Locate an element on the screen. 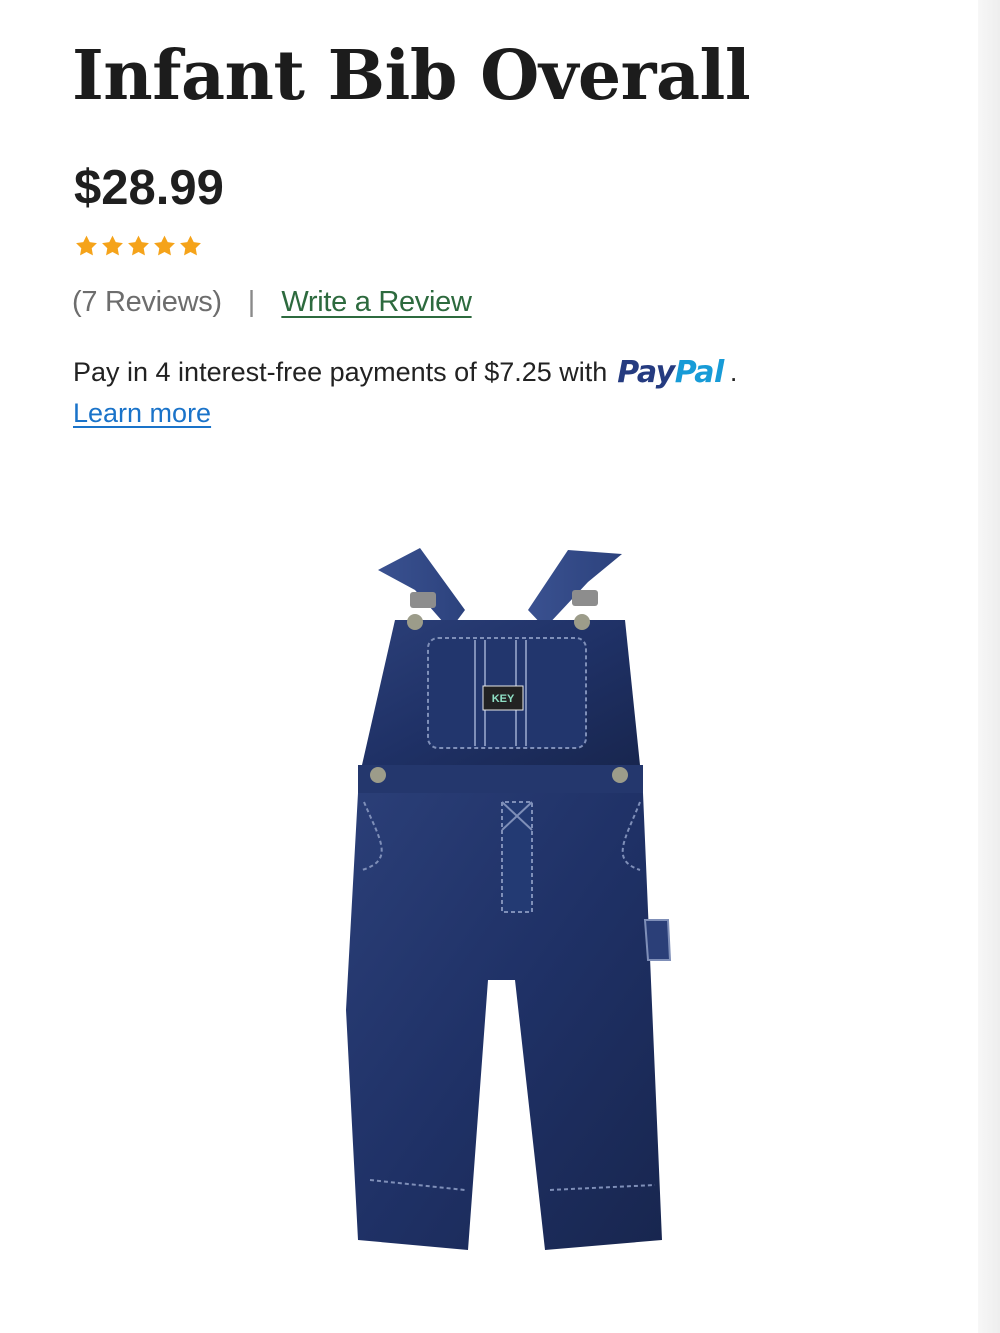 Image resolution: width=1000 pixels, height=1333 pixels. star-rating is located at coordinates (138, 246).